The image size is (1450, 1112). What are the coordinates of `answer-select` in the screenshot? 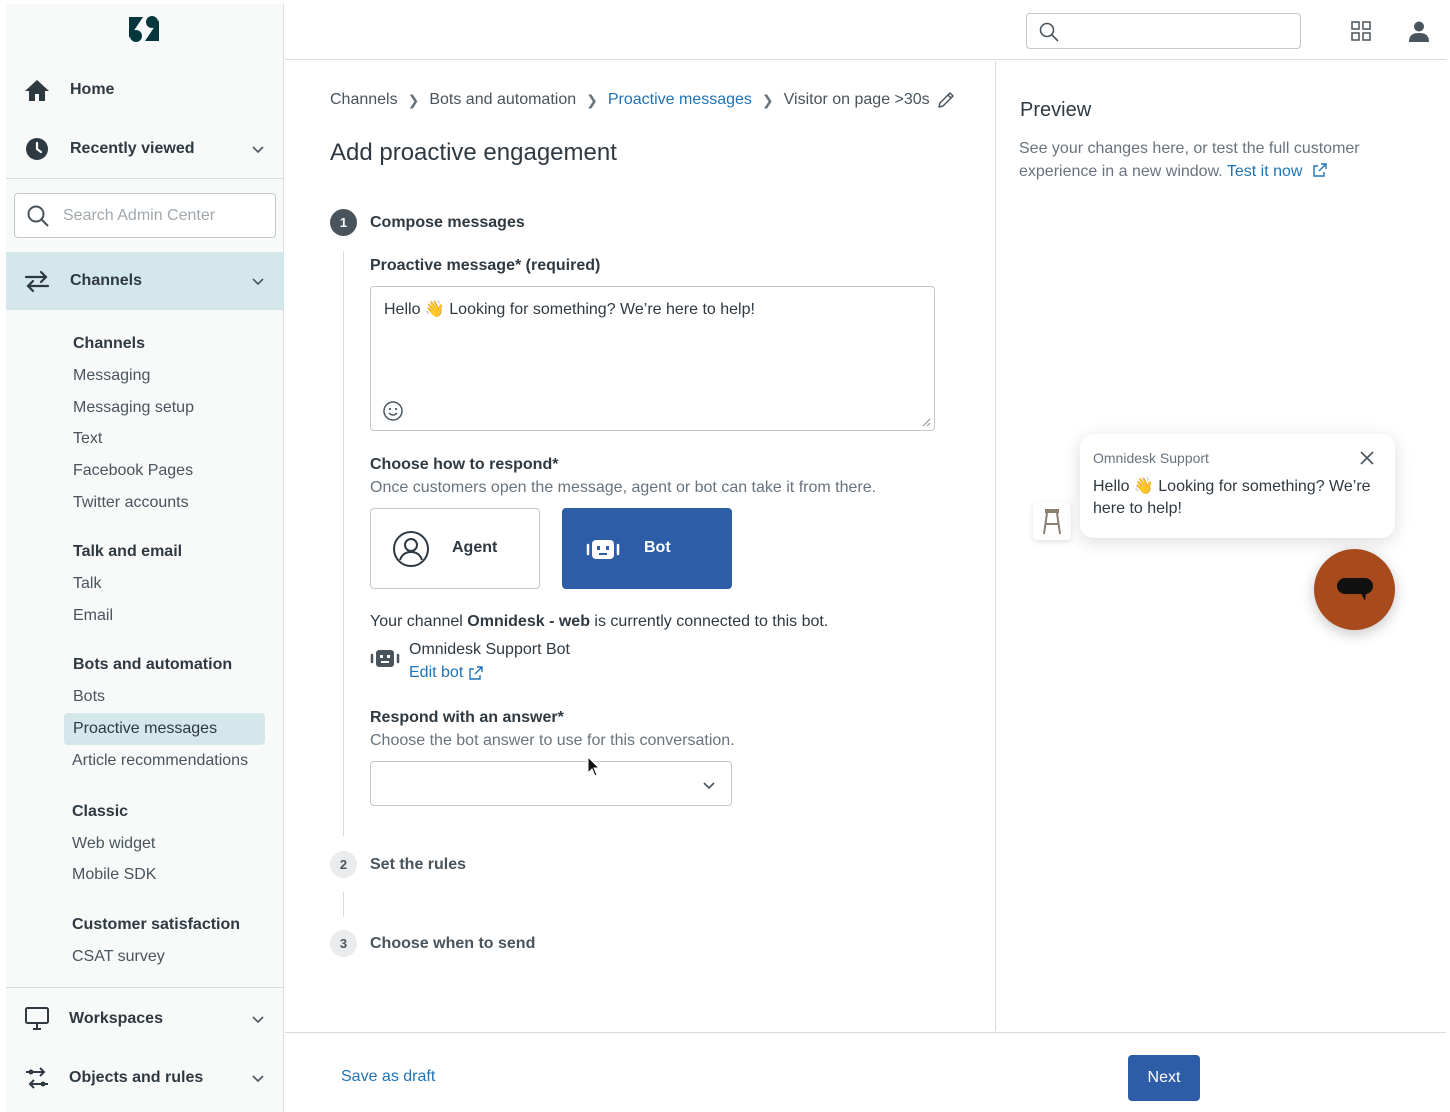 It's located at (551, 783).